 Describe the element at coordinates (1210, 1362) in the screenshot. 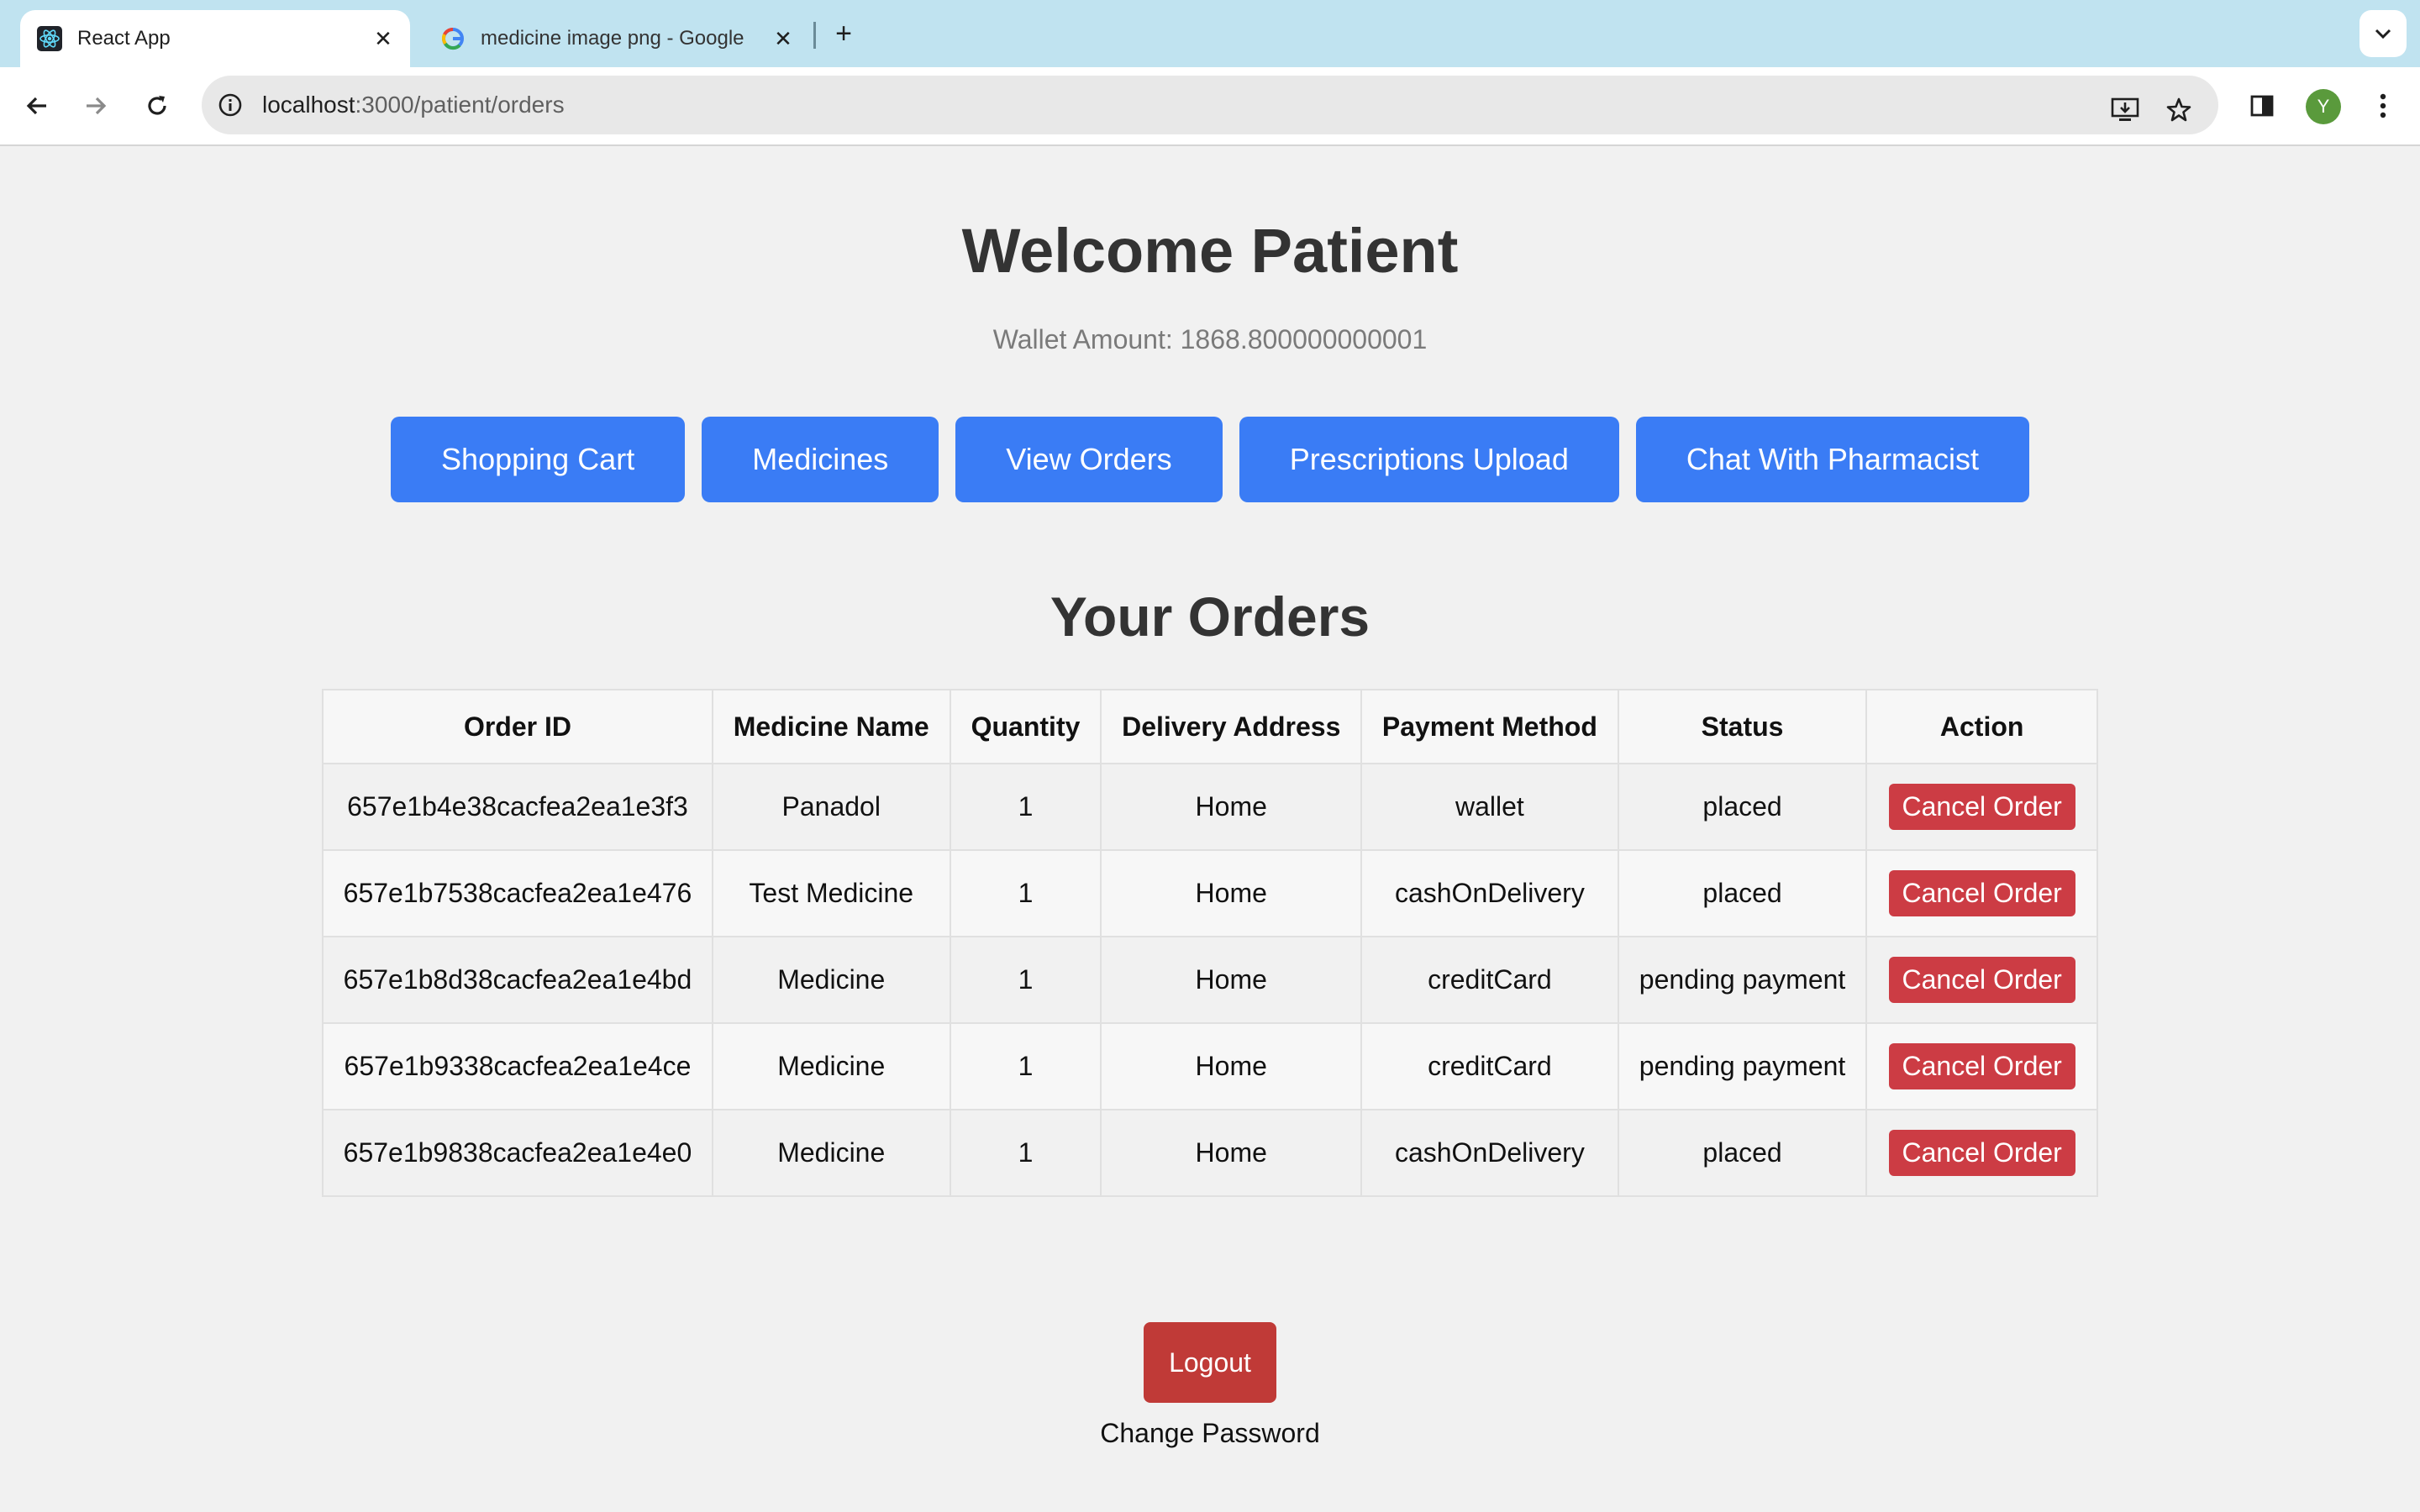

I see `logout-button: Logout` at that location.